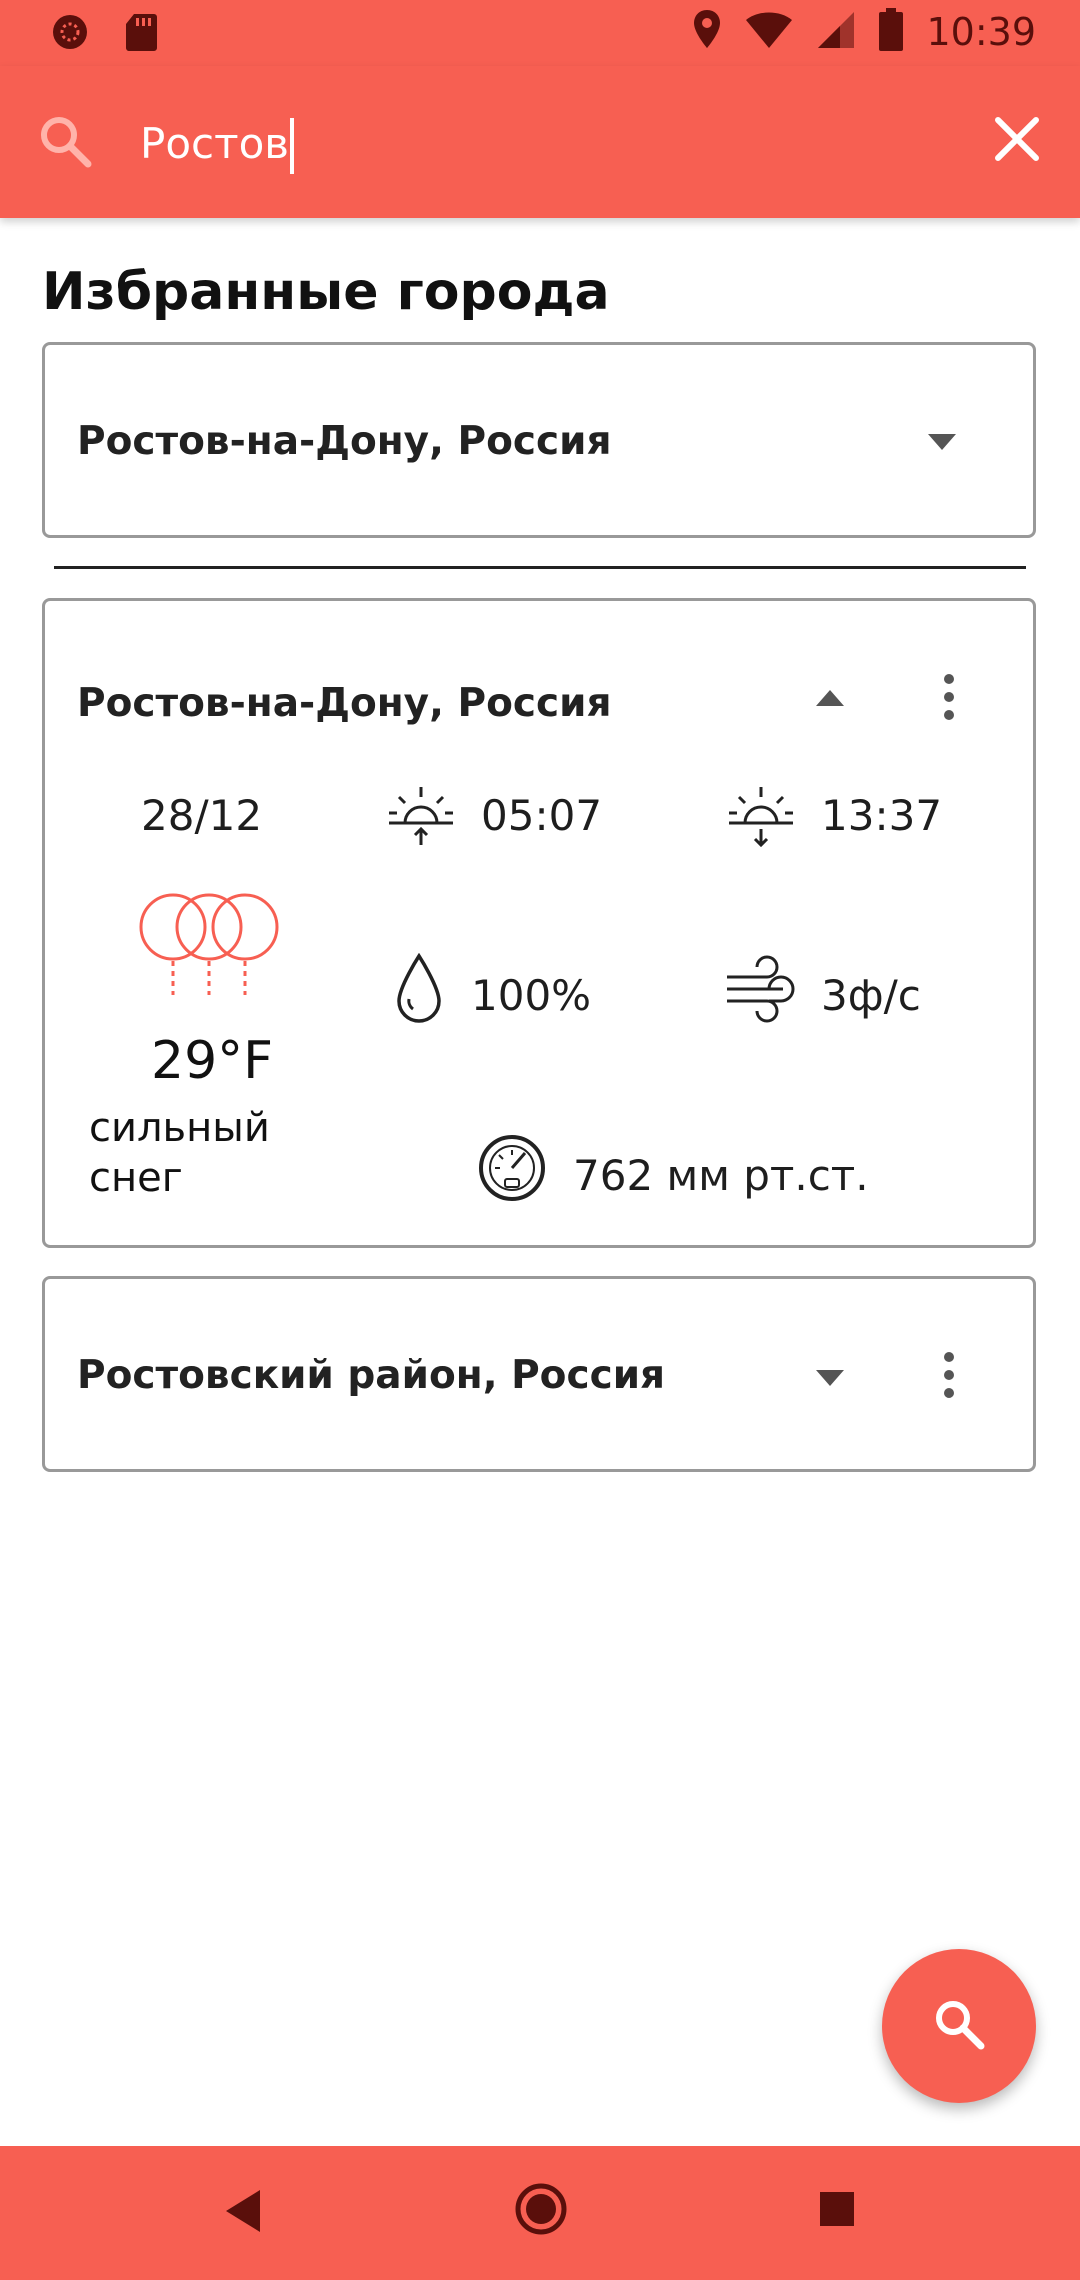 The height and width of the screenshot is (2280, 1080). I want to click on condition-line-1: сильный, so click(179, 1128).